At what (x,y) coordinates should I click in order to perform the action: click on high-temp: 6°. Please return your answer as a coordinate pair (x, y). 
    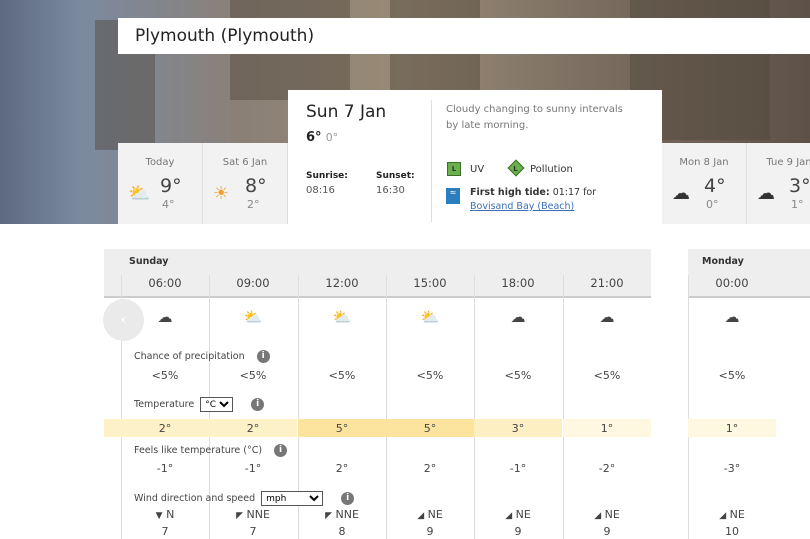
    Looking at the image, I should click on (314, 137).